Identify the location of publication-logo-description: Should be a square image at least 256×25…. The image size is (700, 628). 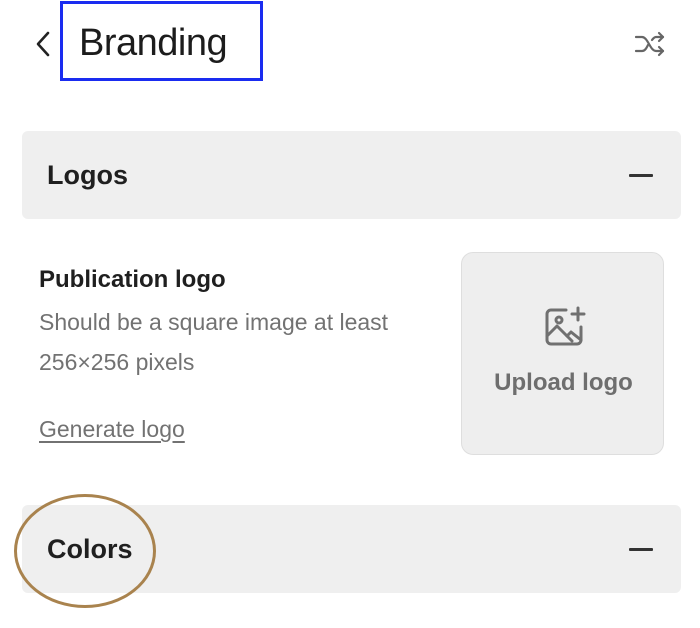
(214, 342).